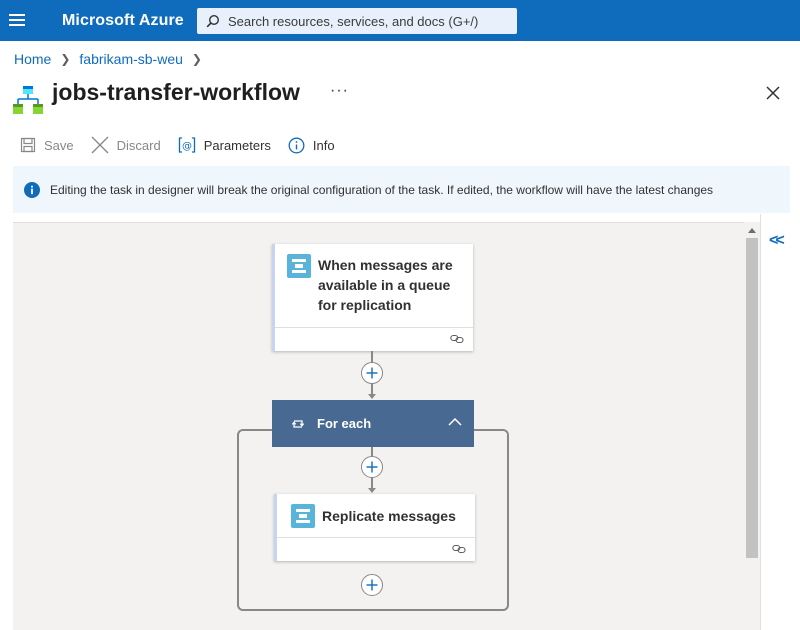  What do you see at coordinates (374, 527) in the screenshot?
I see `action-card: Replicate messages` at bounding box center [374, 527].